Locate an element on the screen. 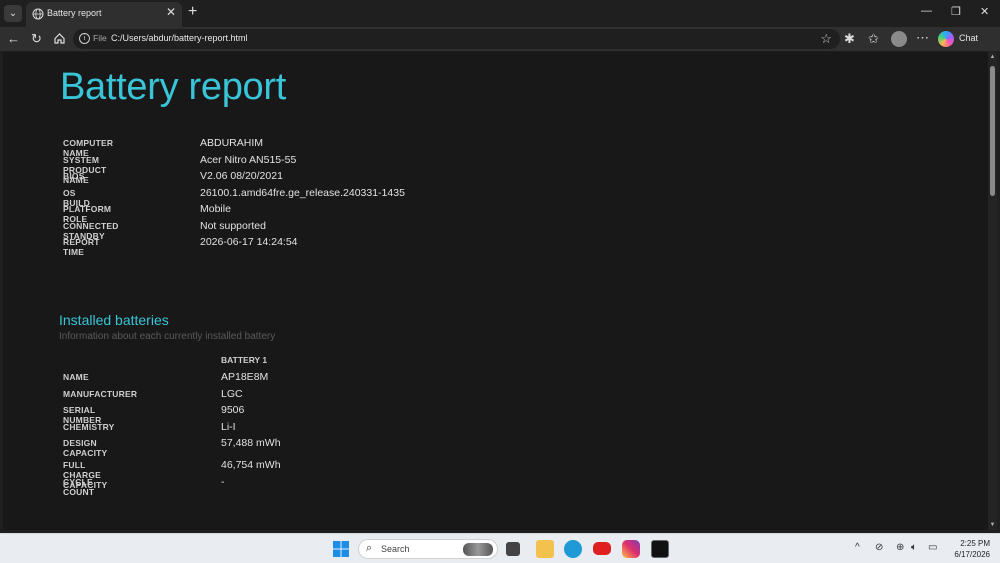  site-info-icon: i is located at coordinates (84, 38).